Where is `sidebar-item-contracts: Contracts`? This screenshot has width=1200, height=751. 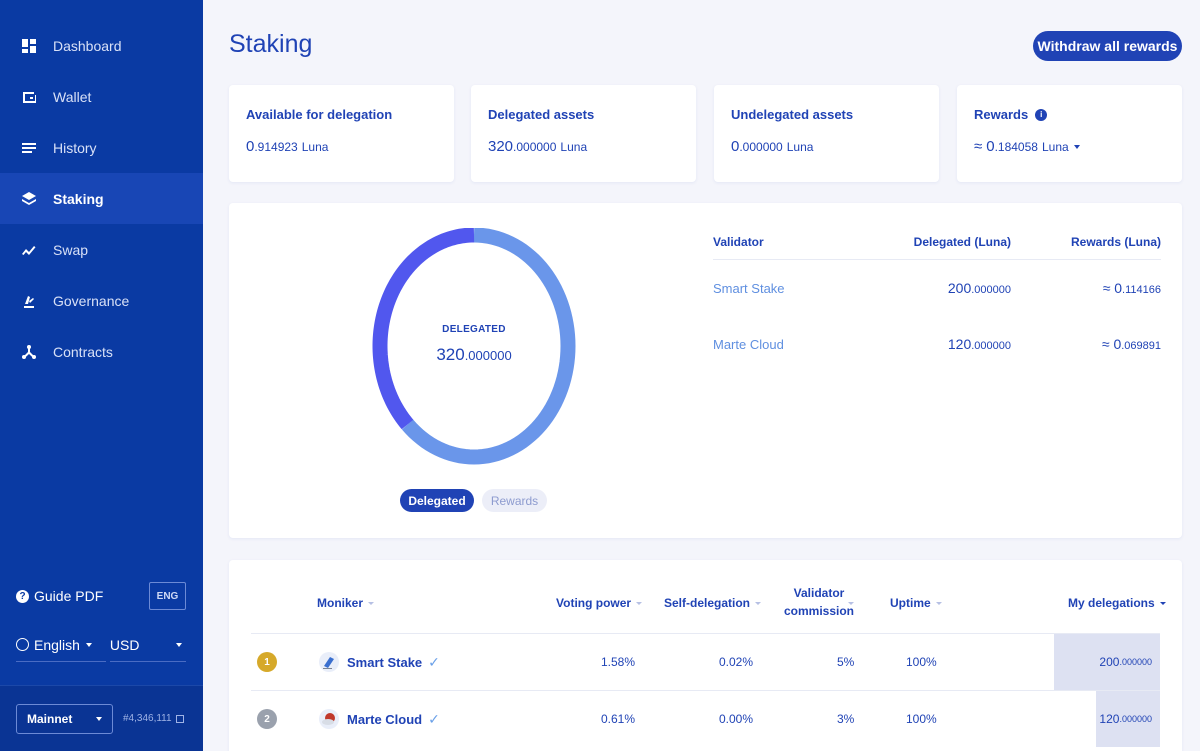
sidebar-item-contracts: Contracts is located at coordinates (101, 351).